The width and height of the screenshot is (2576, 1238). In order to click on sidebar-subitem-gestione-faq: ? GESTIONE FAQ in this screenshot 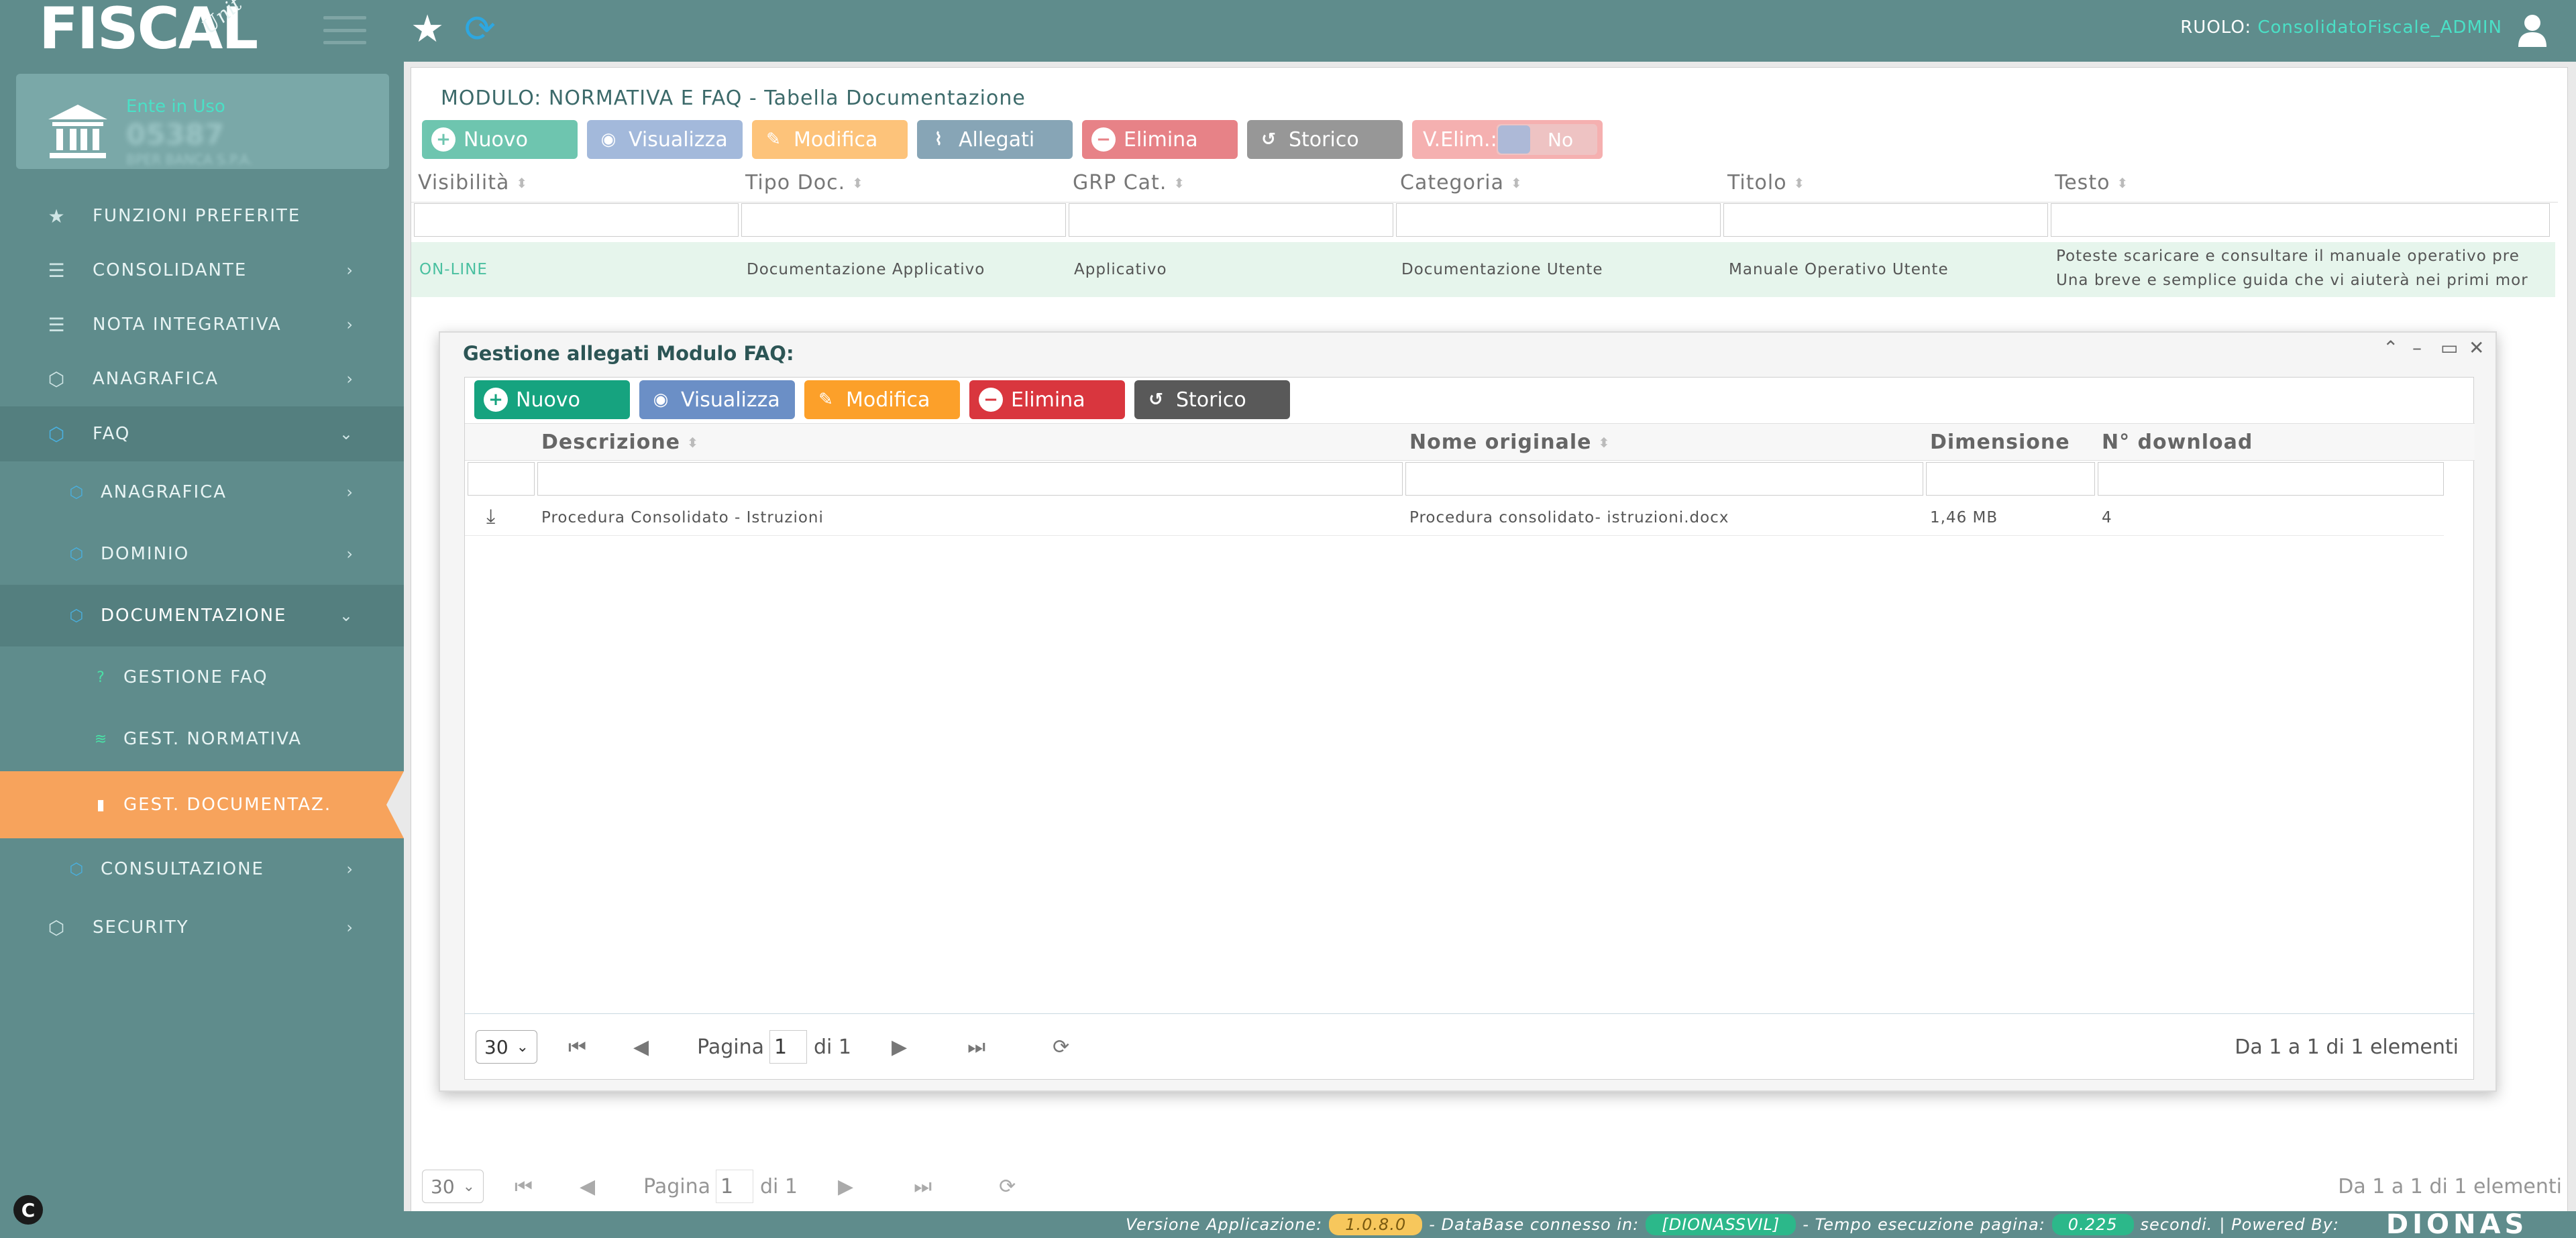, I will do `click(202, 677)`.